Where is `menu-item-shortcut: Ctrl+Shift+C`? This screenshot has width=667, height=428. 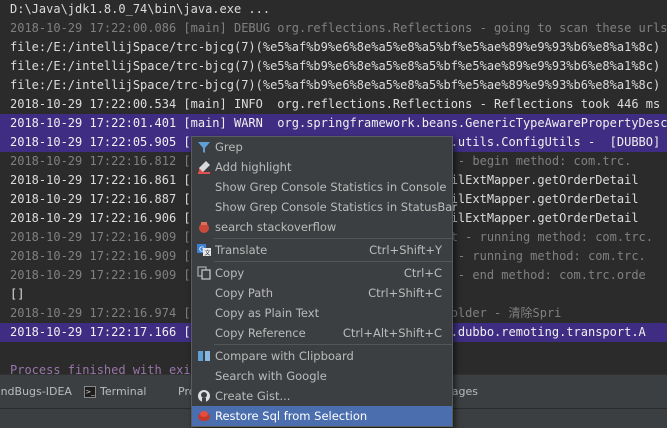 menu-item-shortcut: Ctrl+Shift+C is located at coordinates (405, 293).